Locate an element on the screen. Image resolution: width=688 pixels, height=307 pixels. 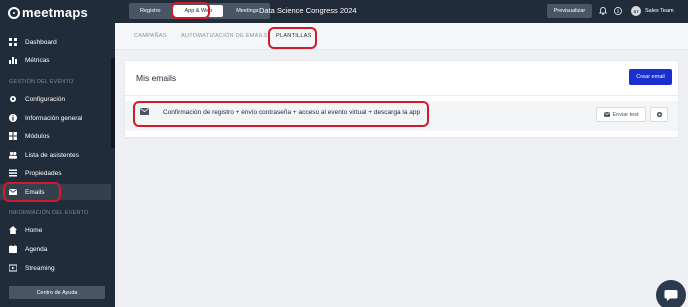
sidebar-item-label: Información general is located at coordinates (54, 118).